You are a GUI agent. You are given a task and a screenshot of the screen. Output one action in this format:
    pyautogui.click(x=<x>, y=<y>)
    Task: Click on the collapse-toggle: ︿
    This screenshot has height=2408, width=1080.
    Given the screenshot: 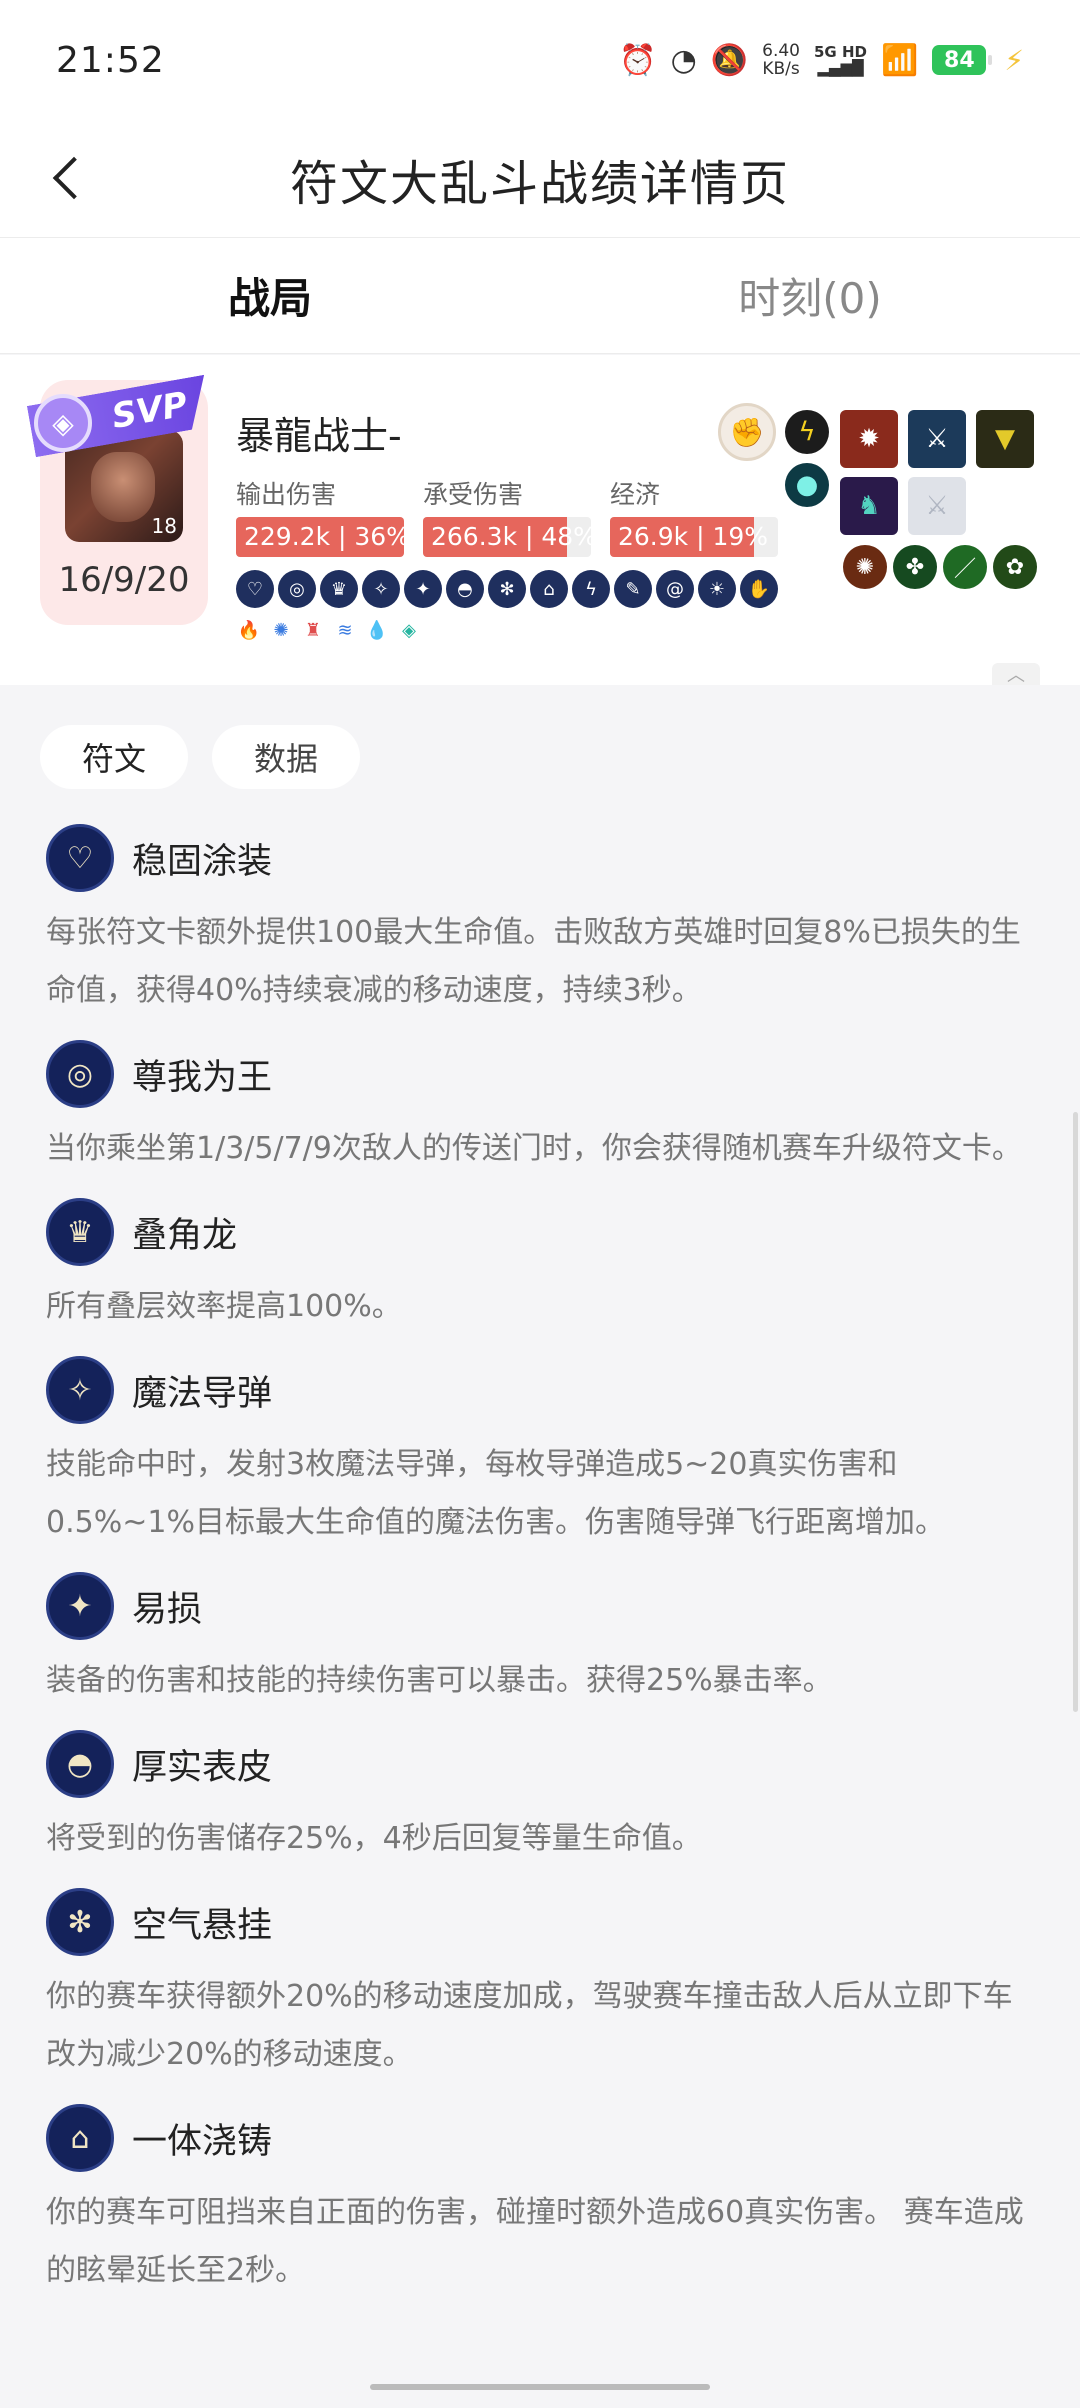 What is the action you would take?
    pyautogui.click(x=1016, y=674)
    